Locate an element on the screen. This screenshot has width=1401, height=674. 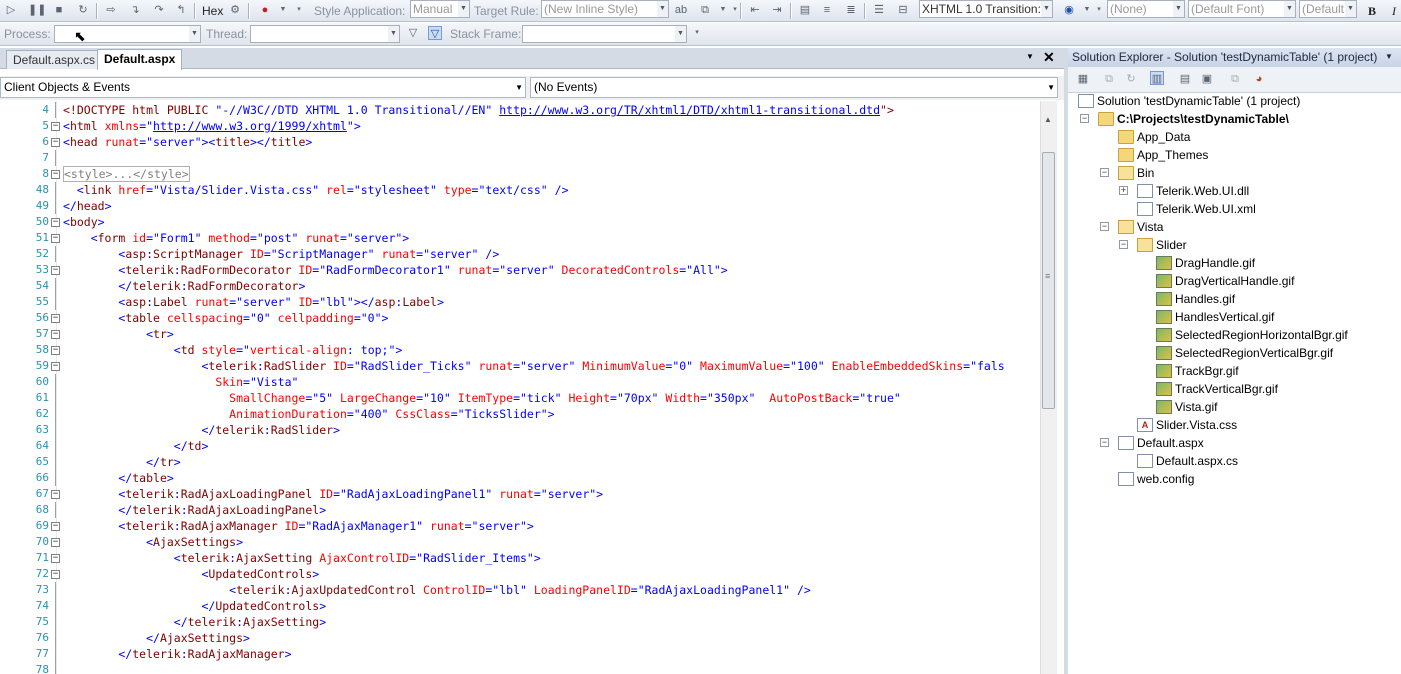
code-line: 60 Skin="Vista" is located at coordinates (520, 382).